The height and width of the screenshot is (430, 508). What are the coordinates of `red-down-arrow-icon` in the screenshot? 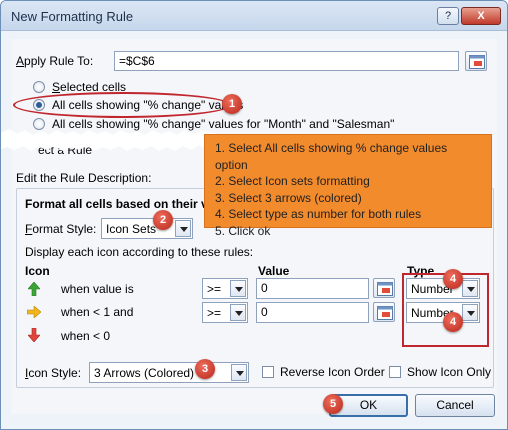 It's located at (34, 335).